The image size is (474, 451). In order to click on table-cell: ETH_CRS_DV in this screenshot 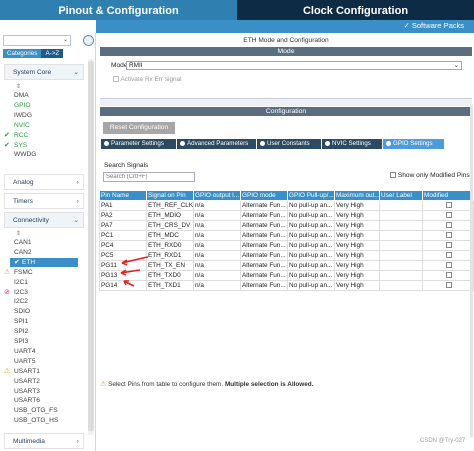, I will do `click(170, 225)`.